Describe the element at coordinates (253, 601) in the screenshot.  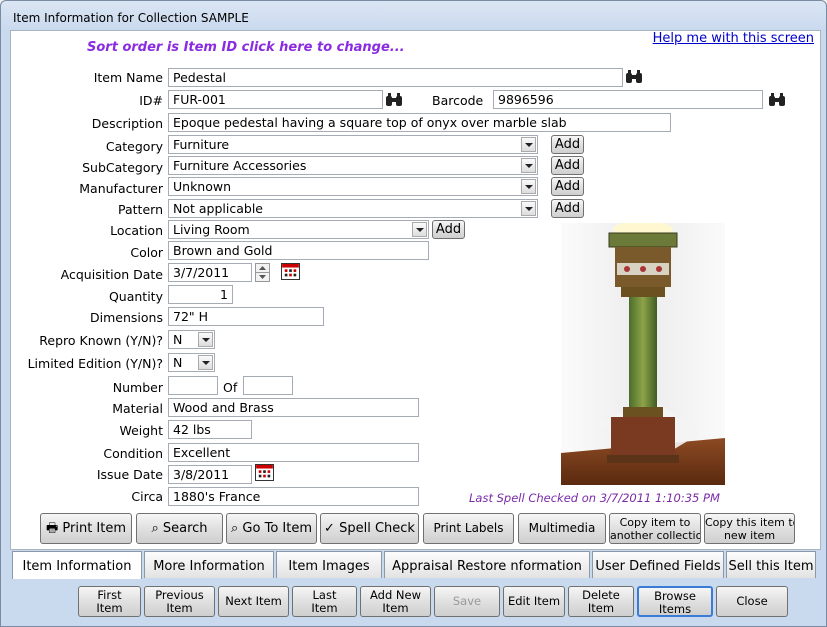
I see `next-item-button: Next Item` at that location.